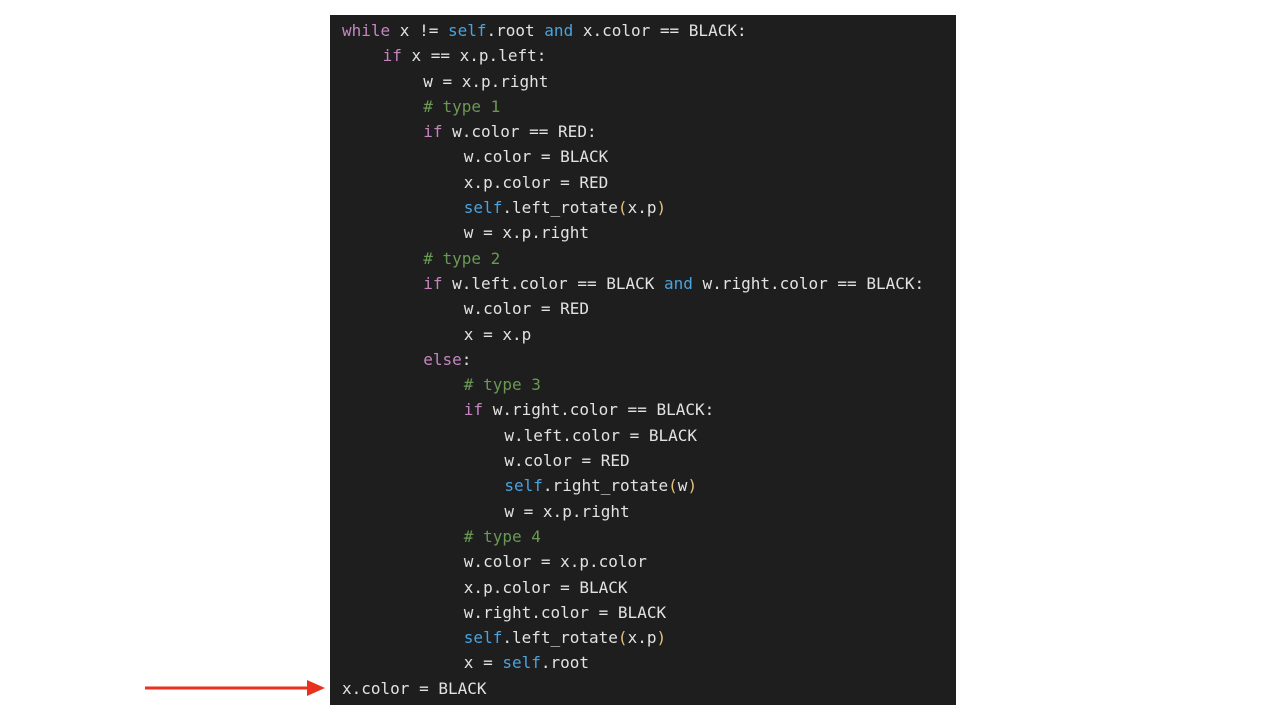 This screenshot has height=720, width=1280. What do you see at coordinates (545, 587) in the screenshot?
I see `code-token: x.p.color = BLACK` at bounding box center [545, 587].